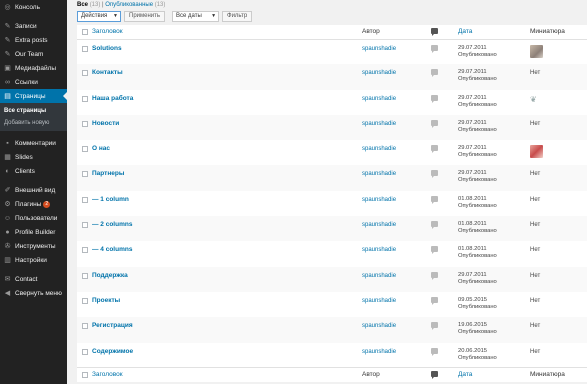 The width and height of the screenshot is (587, 384). Describe the element at coordinates (33, 279) in the screenshot. I see `sidebar-item-contact: ✉ Contact` at that location.